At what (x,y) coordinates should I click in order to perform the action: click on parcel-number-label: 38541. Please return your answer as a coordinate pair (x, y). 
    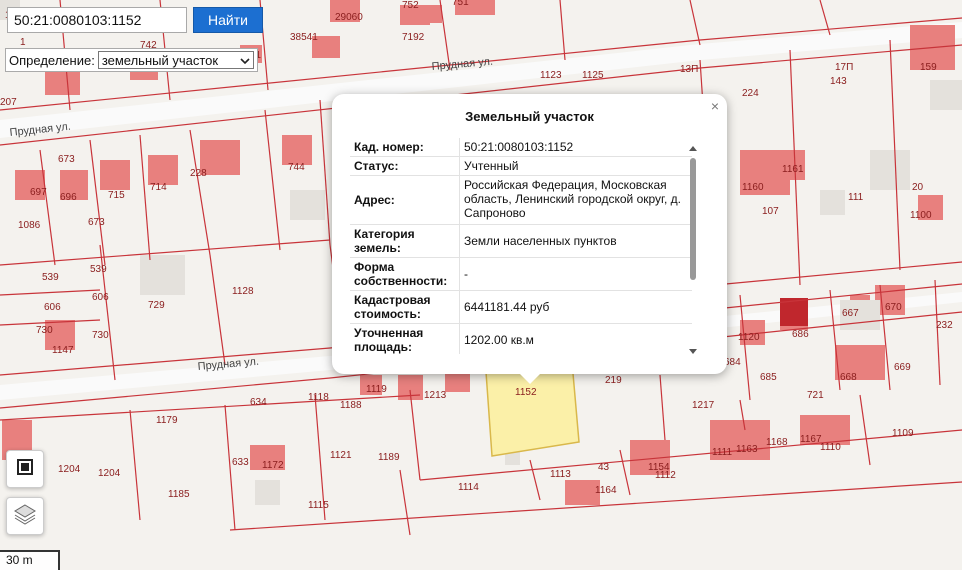
    Looking at the image, I should click on (304, 37).